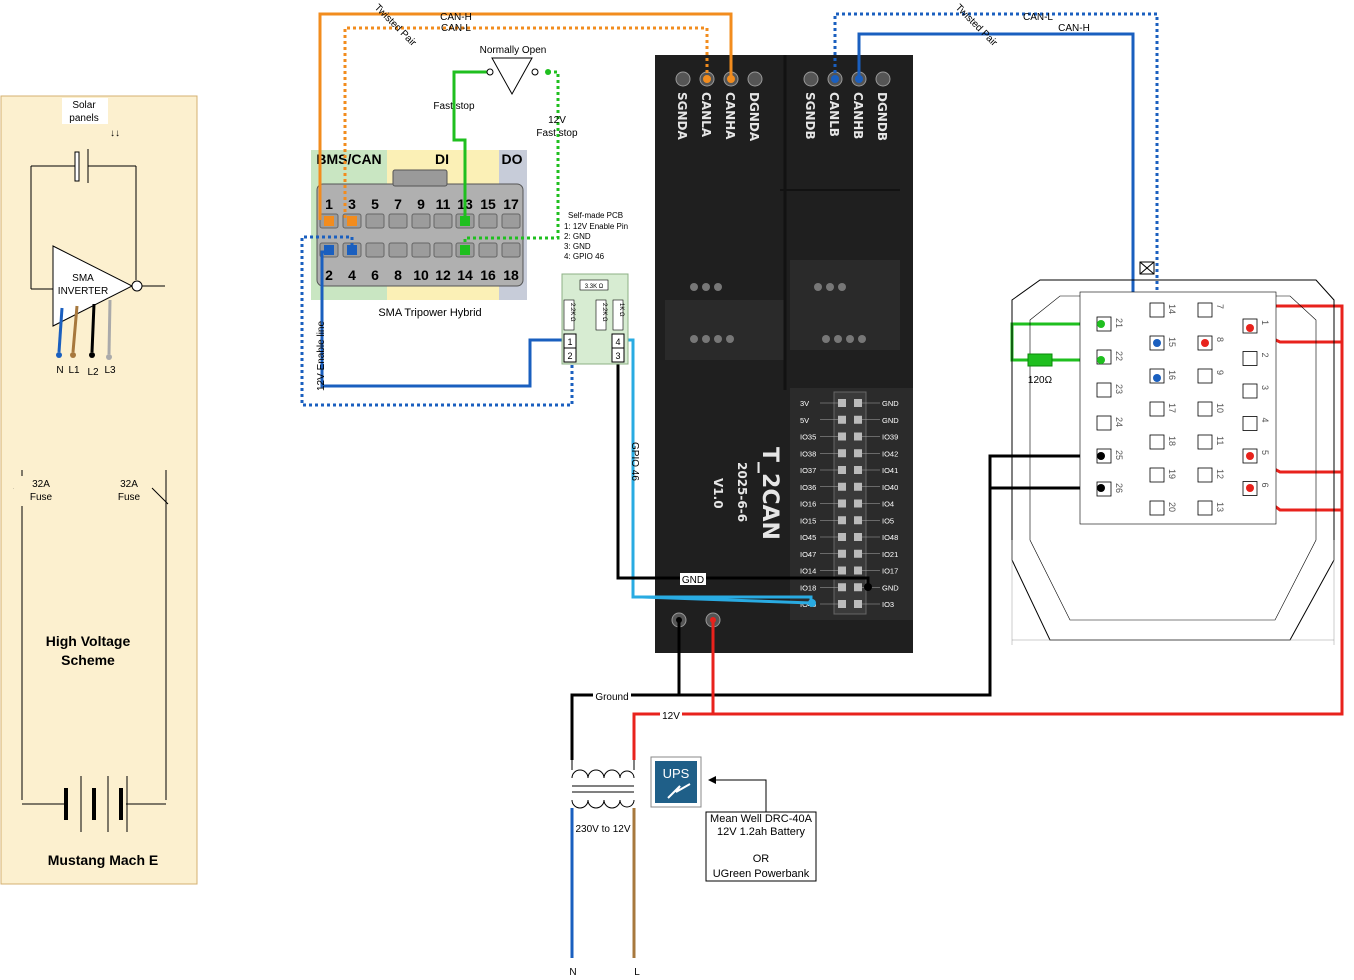 This screenshot has width=1354, height=980. I want to click on sma-pin-top-label: 7, so click(398, 204).